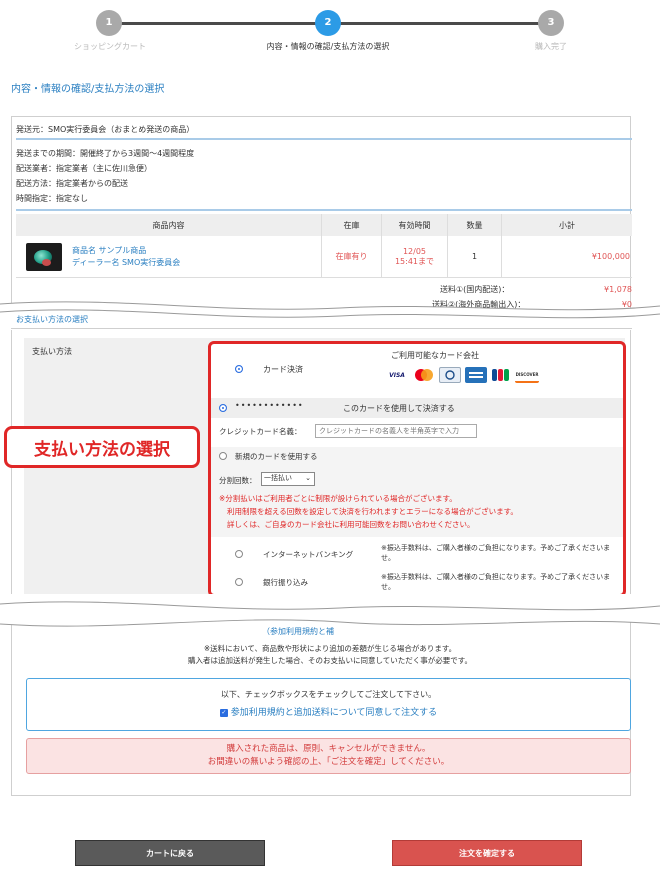 The width and height of the screenshot is (660, 880). What do you see at coordinates (435, 355) in the screenshot?
I see `available-cards-title: ご利用可能なカード会社` at bounding box center [435, 355].